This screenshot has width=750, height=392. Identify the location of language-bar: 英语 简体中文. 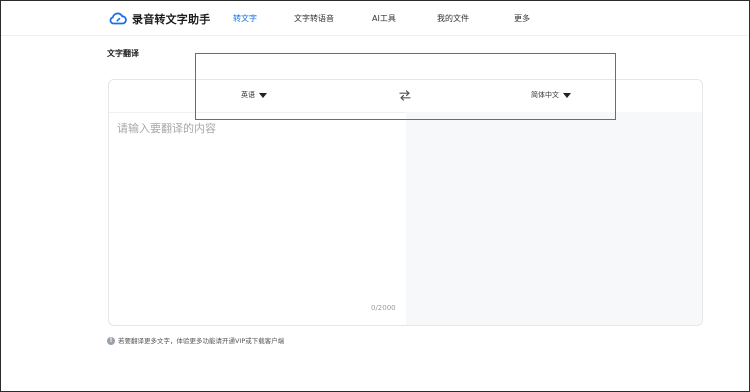
(405, 96).